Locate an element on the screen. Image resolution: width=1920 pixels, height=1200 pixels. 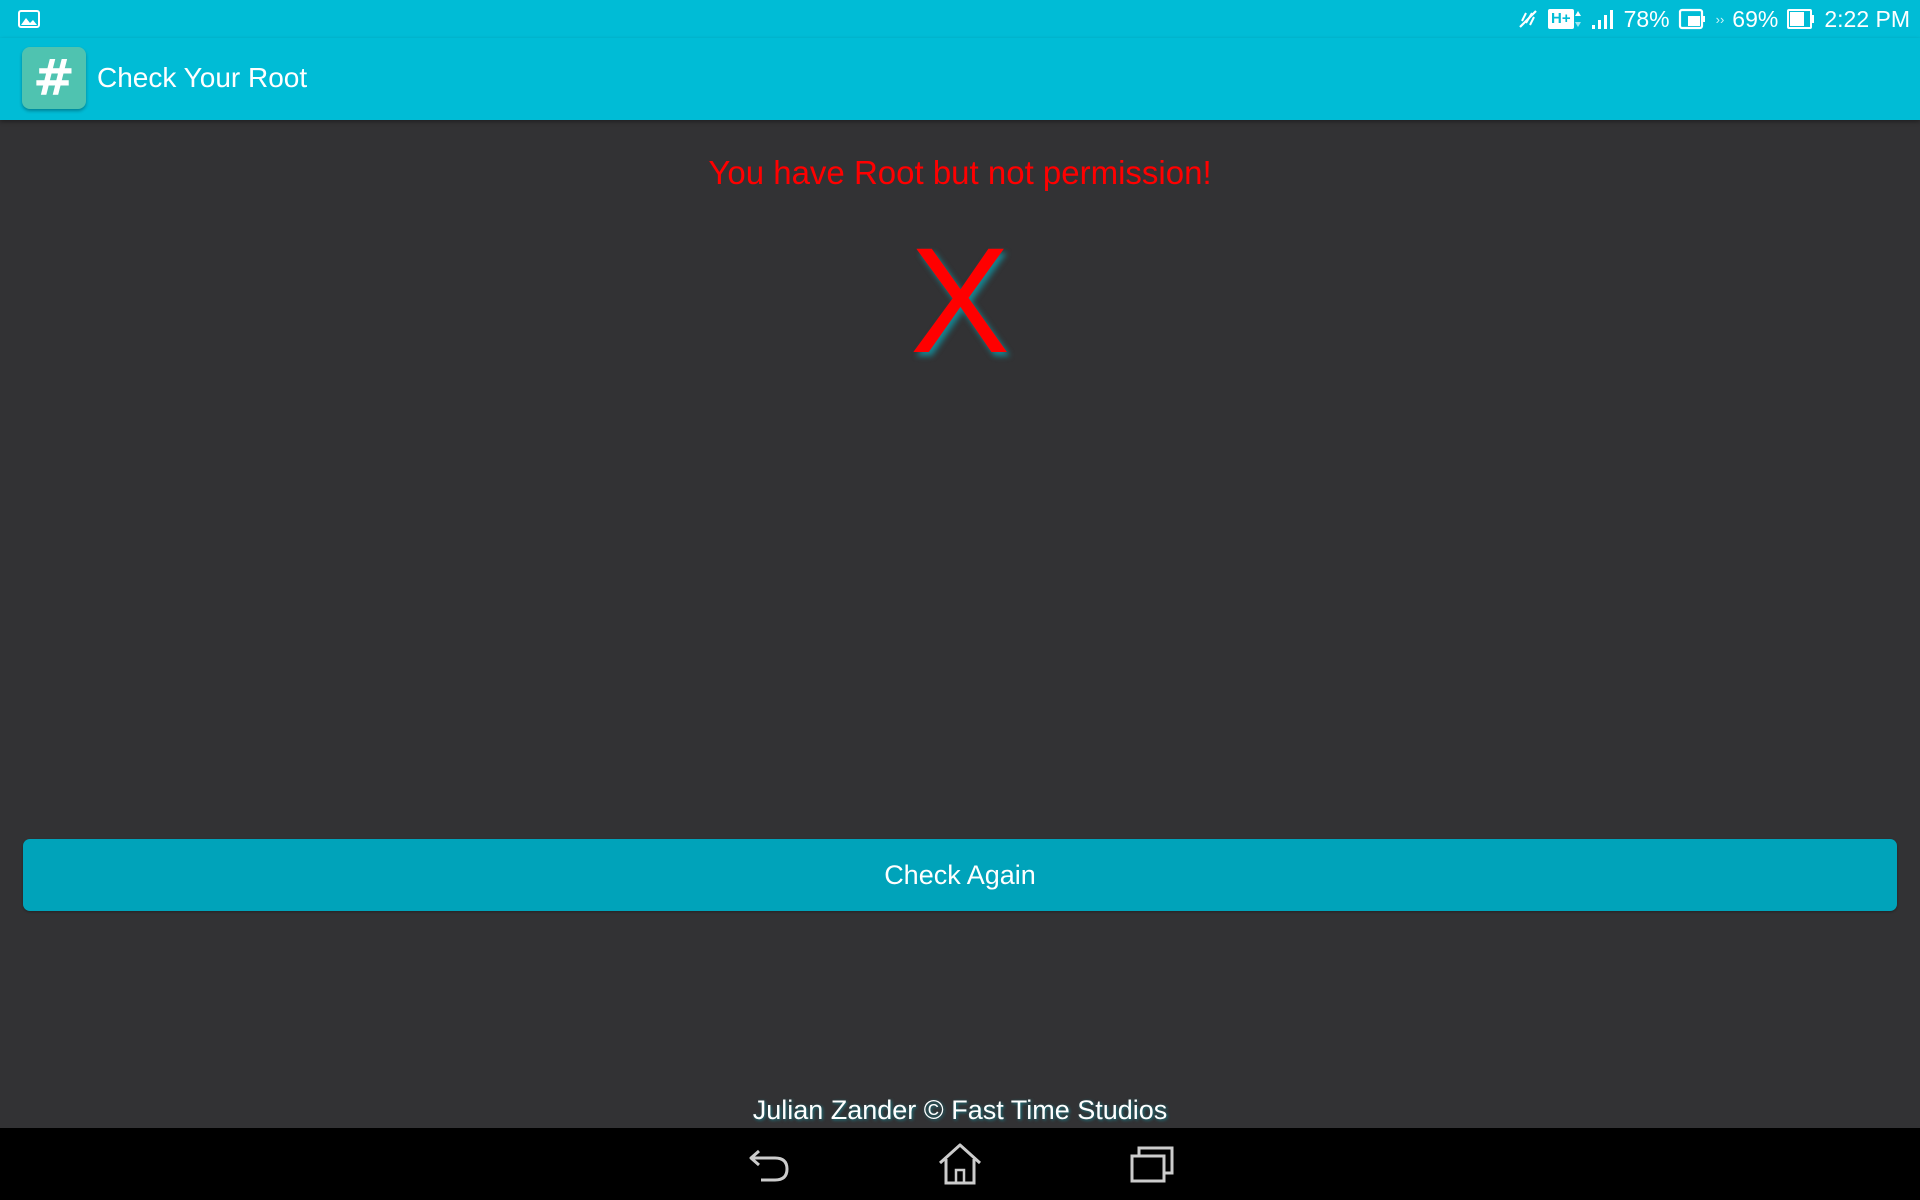
home-button is located at coordinates (960, 1164).